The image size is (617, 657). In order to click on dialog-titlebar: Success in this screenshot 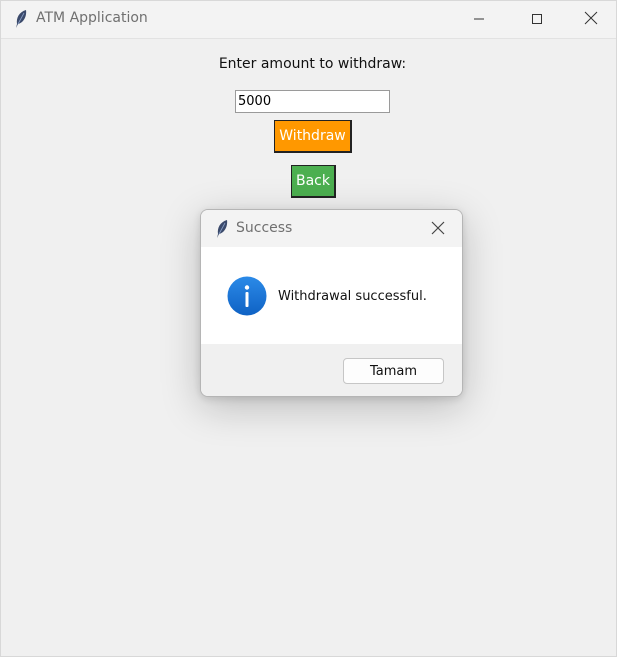, I will do `click(331, 228)`.